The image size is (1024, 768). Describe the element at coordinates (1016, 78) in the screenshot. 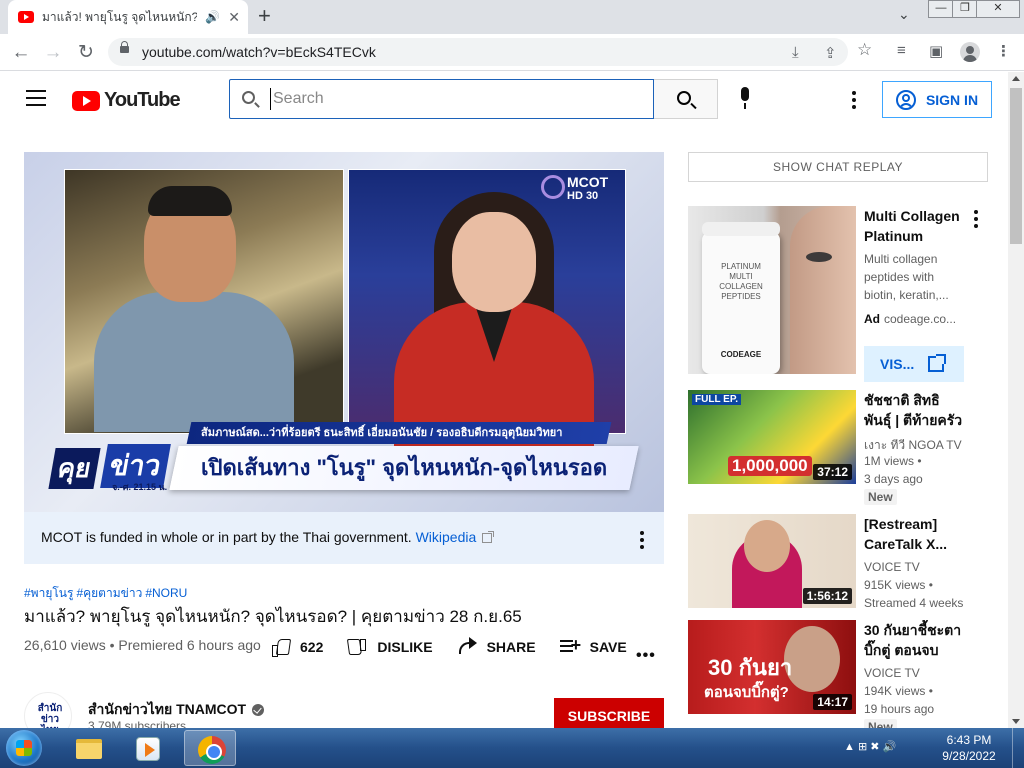

I see `scroll-up-arrow-icon` at that location.